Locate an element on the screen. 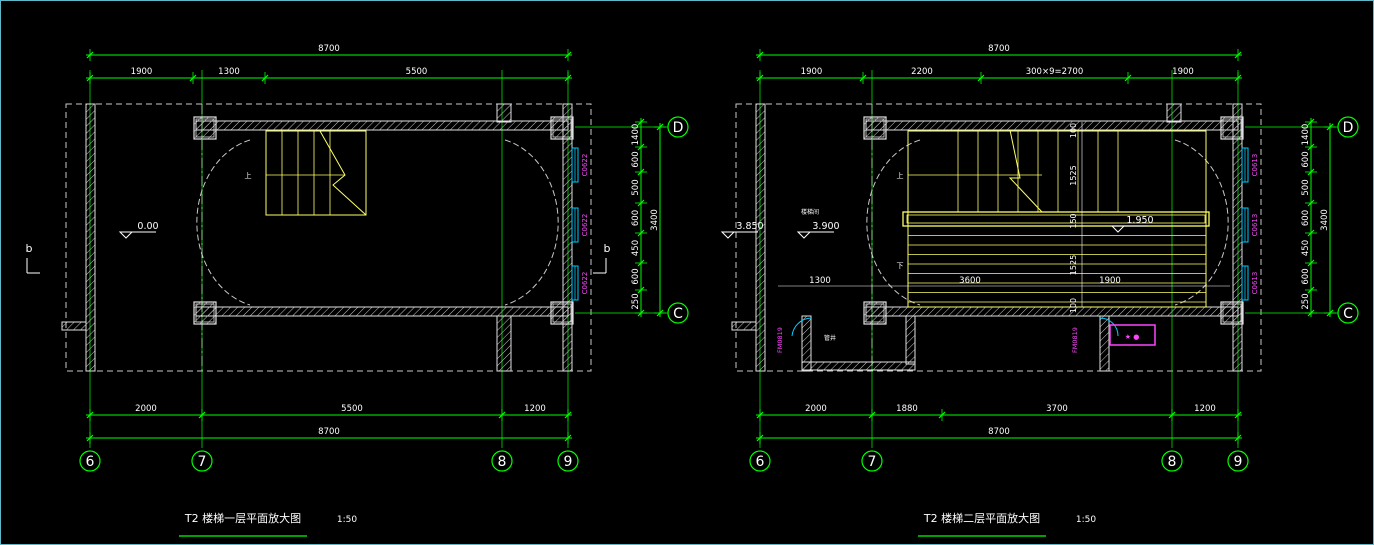 The height and width of the screenshot is (545, 1374). dimension-text: 1200 is located at coordinates (535, 409).